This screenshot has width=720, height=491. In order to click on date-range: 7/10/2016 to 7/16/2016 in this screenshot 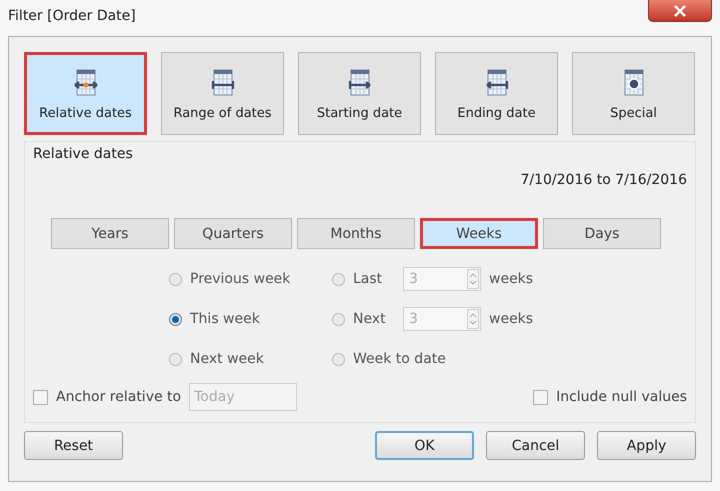, I will do `click(603, 180)`.